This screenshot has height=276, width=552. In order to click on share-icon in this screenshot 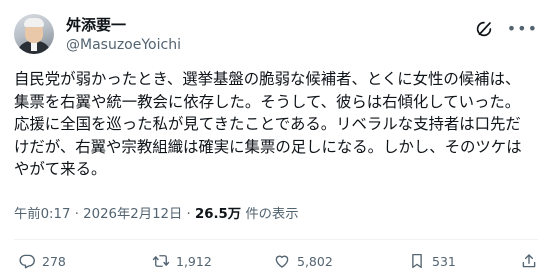, I will do `click(529, 261)`.